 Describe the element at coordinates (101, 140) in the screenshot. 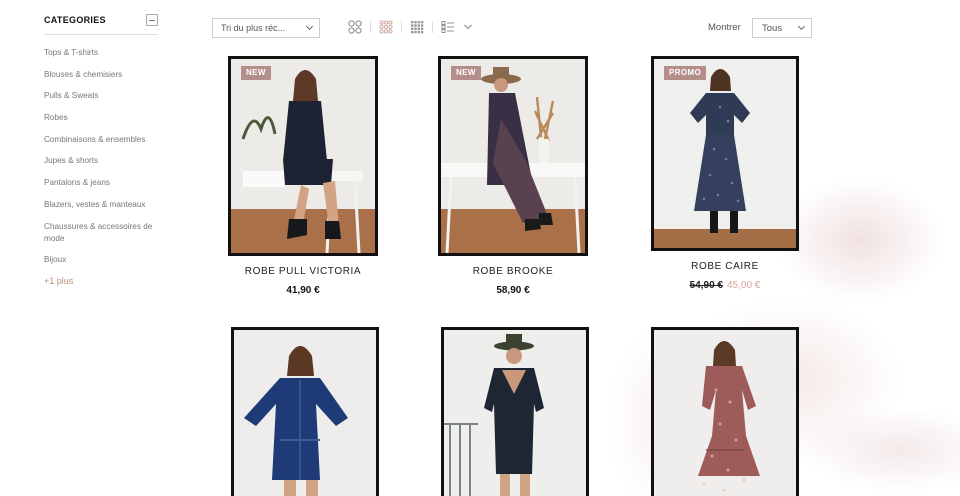

I see `category-combinaisons: Combinaisons & ensembles` at that location.